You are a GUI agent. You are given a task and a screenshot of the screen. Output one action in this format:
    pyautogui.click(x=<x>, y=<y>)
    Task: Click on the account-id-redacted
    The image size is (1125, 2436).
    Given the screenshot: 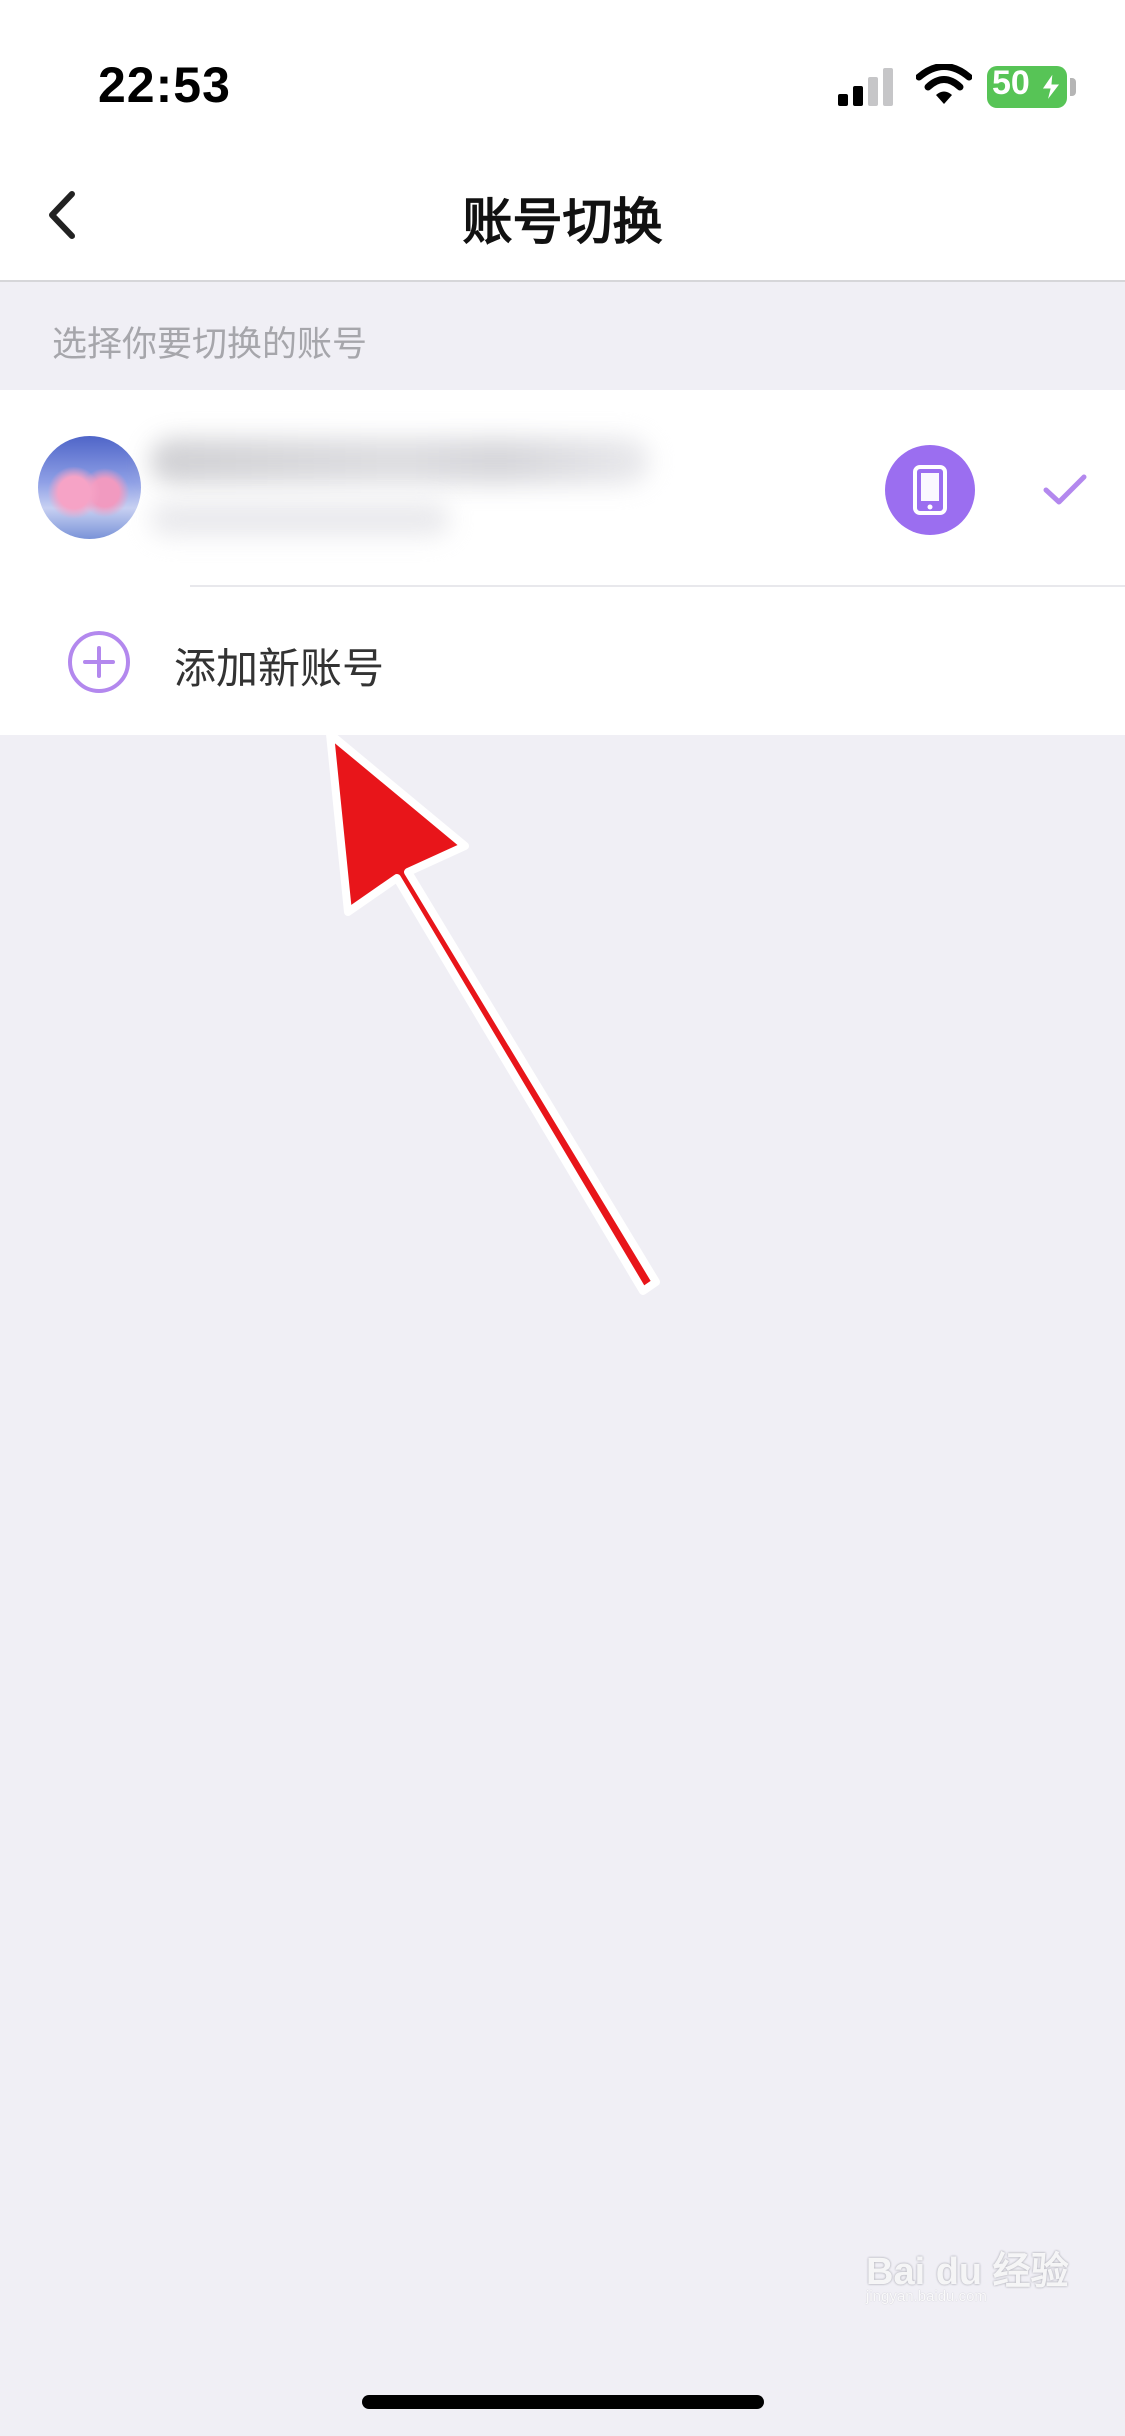 What is the action you would take?
    pyautogui.click(x=300, y=519)
    